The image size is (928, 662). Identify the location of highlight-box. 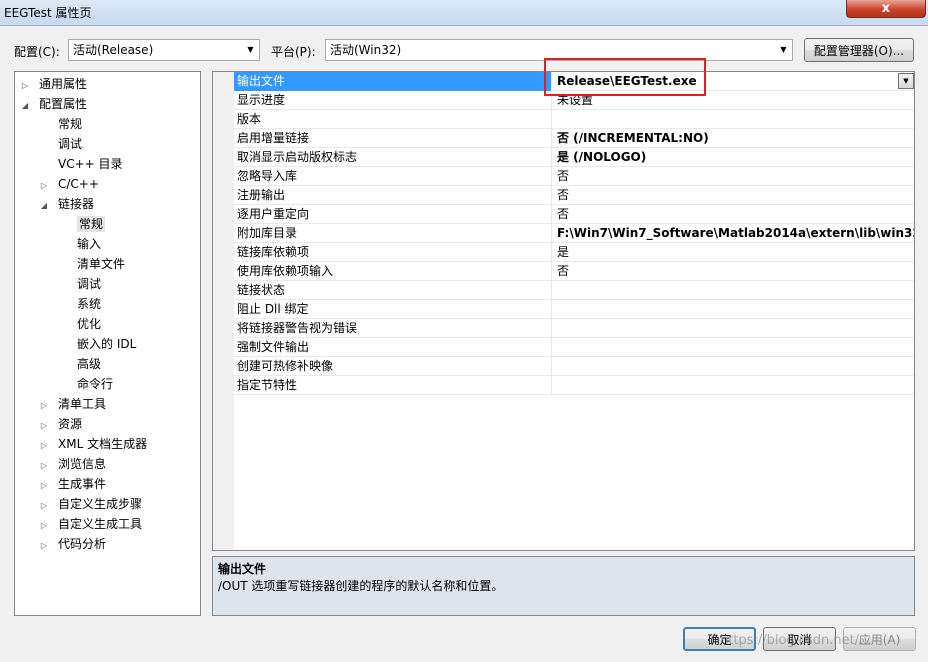
(625, 77).